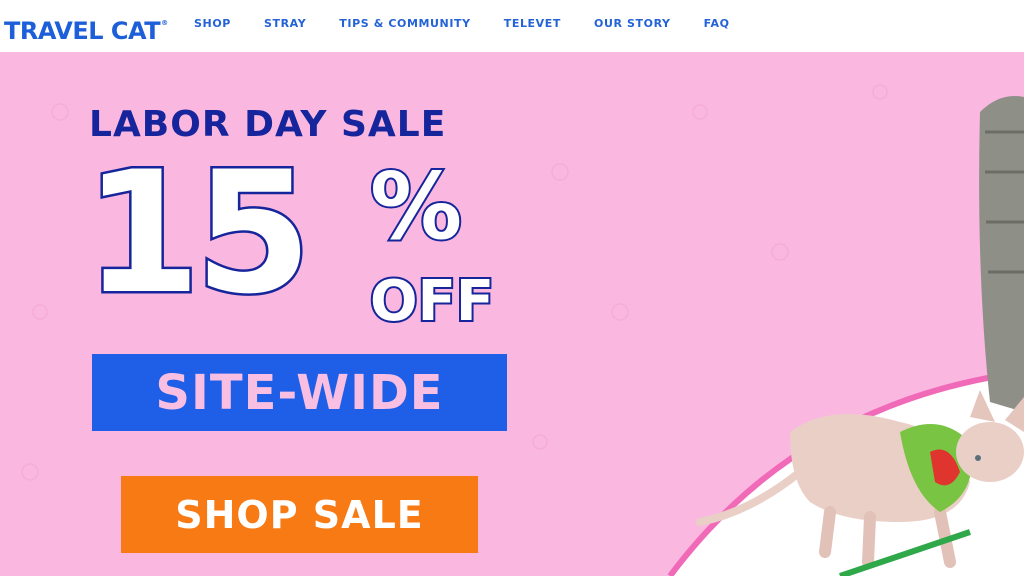 The width and height of the screenshot is (1024, 576). What do you see at coordinates (164, 23) in the screenshot?
I see `registered-mark: ®` at bounding box center [164, 23].